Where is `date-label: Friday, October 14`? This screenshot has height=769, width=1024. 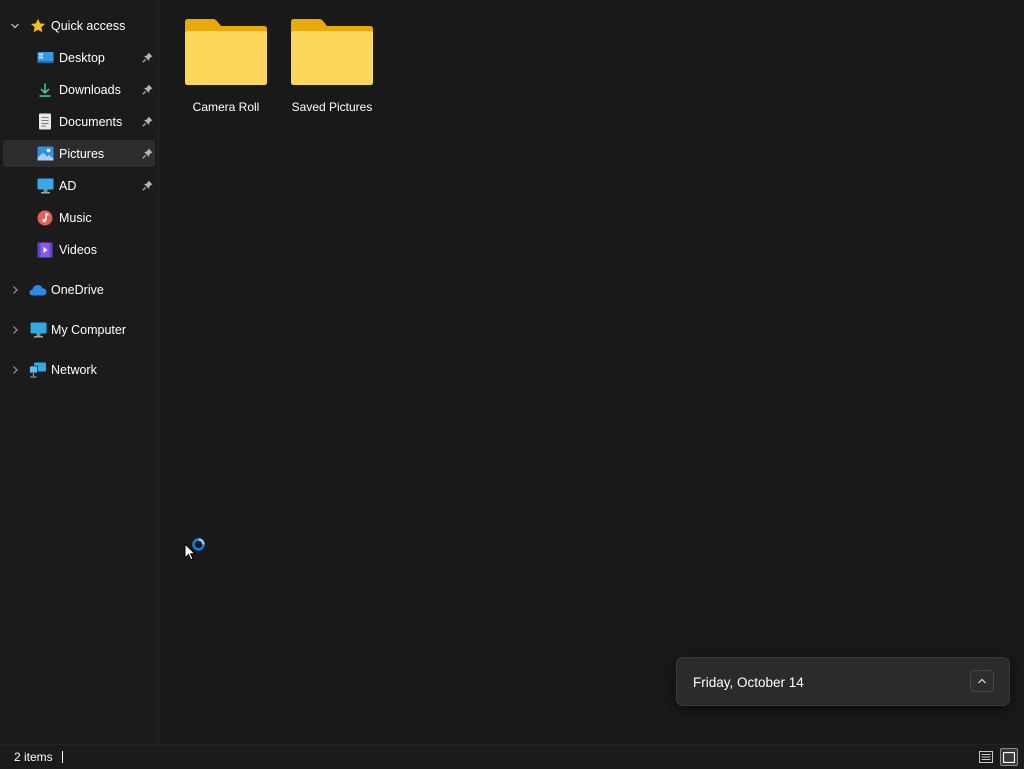
date-label: Friday, October 14 is located at coordinates (748, 682).